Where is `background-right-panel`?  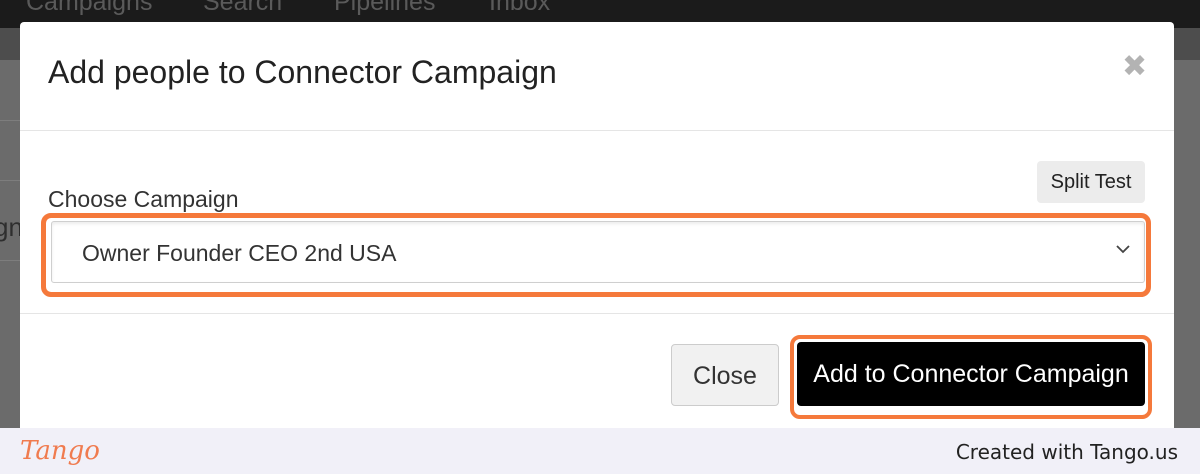
background-right-panel is located at coordinates (1187, 244).